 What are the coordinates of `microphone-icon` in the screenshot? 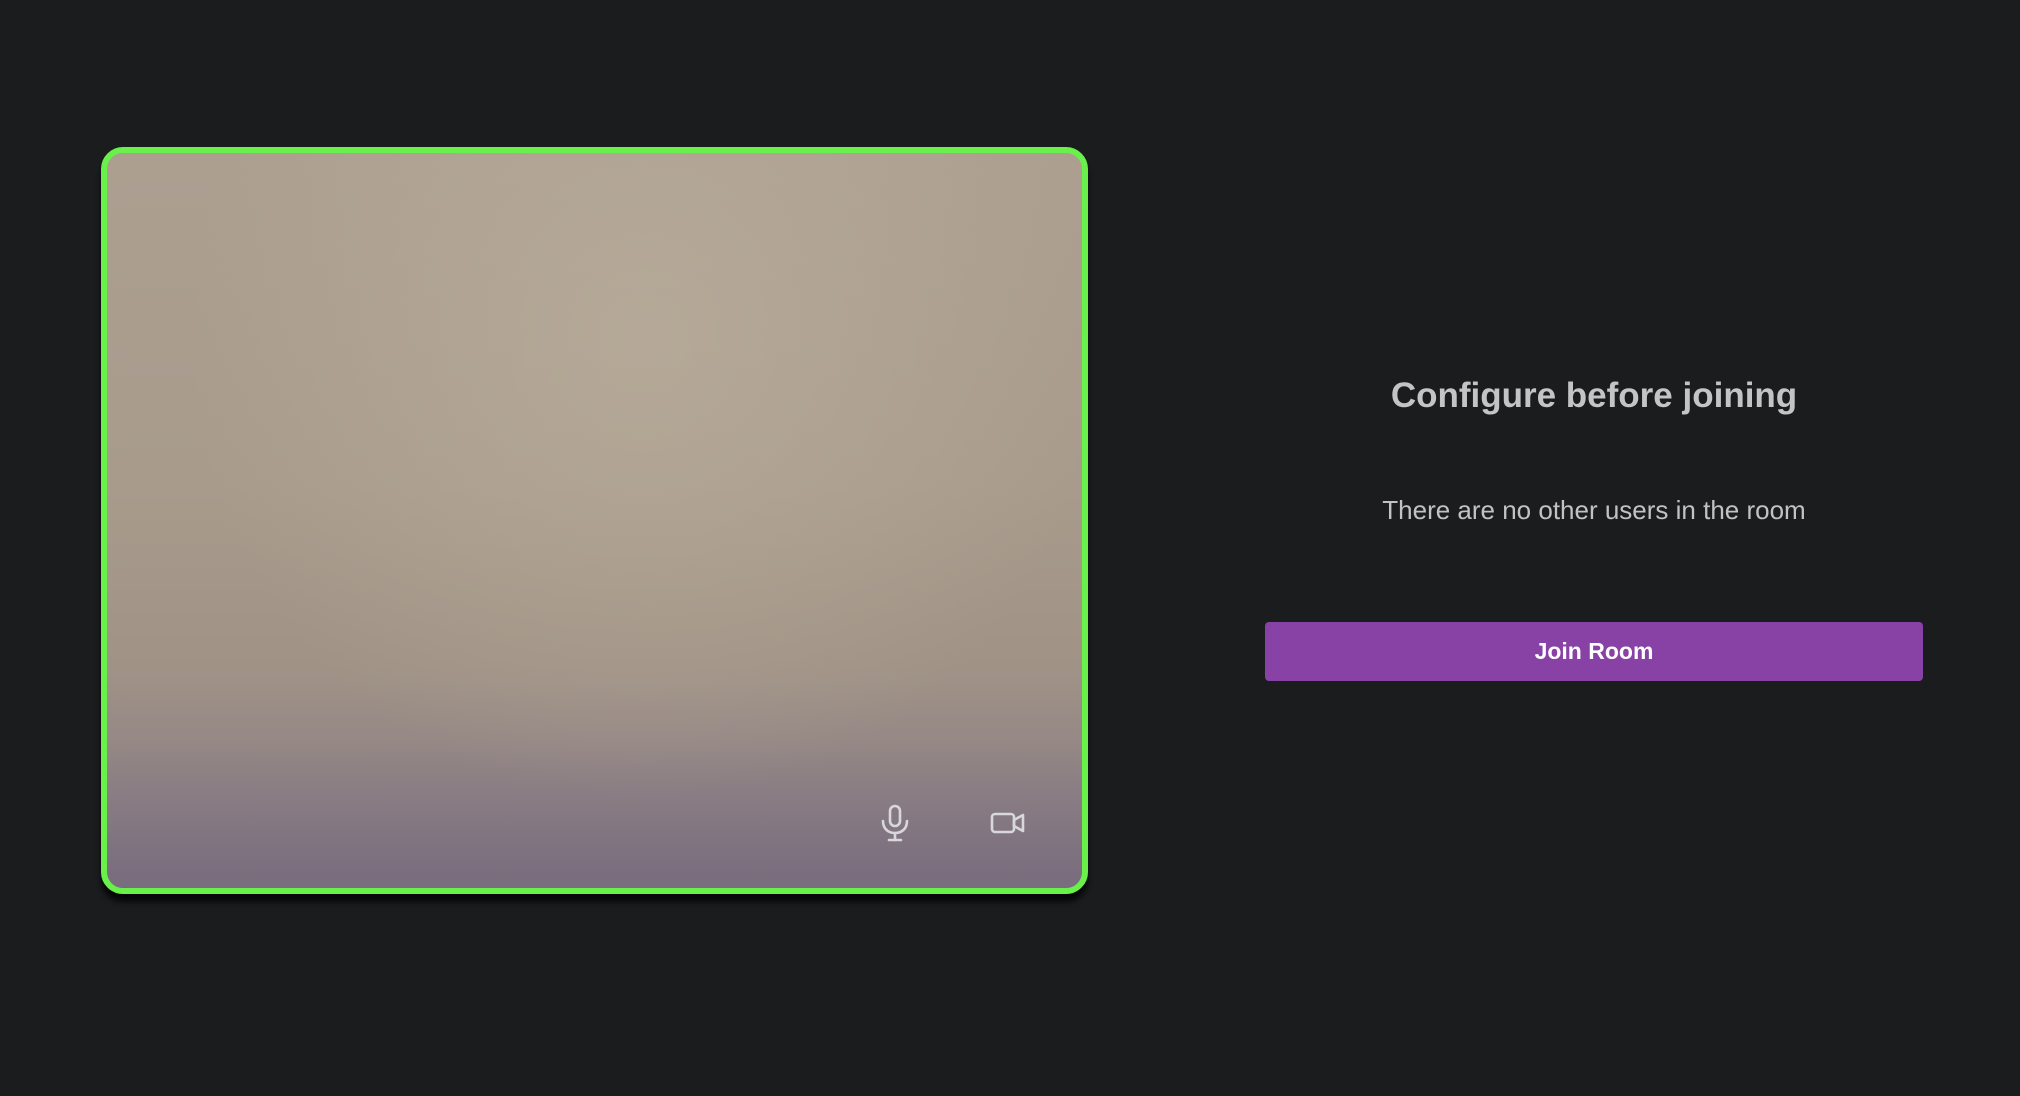 It's located at (895, 823).